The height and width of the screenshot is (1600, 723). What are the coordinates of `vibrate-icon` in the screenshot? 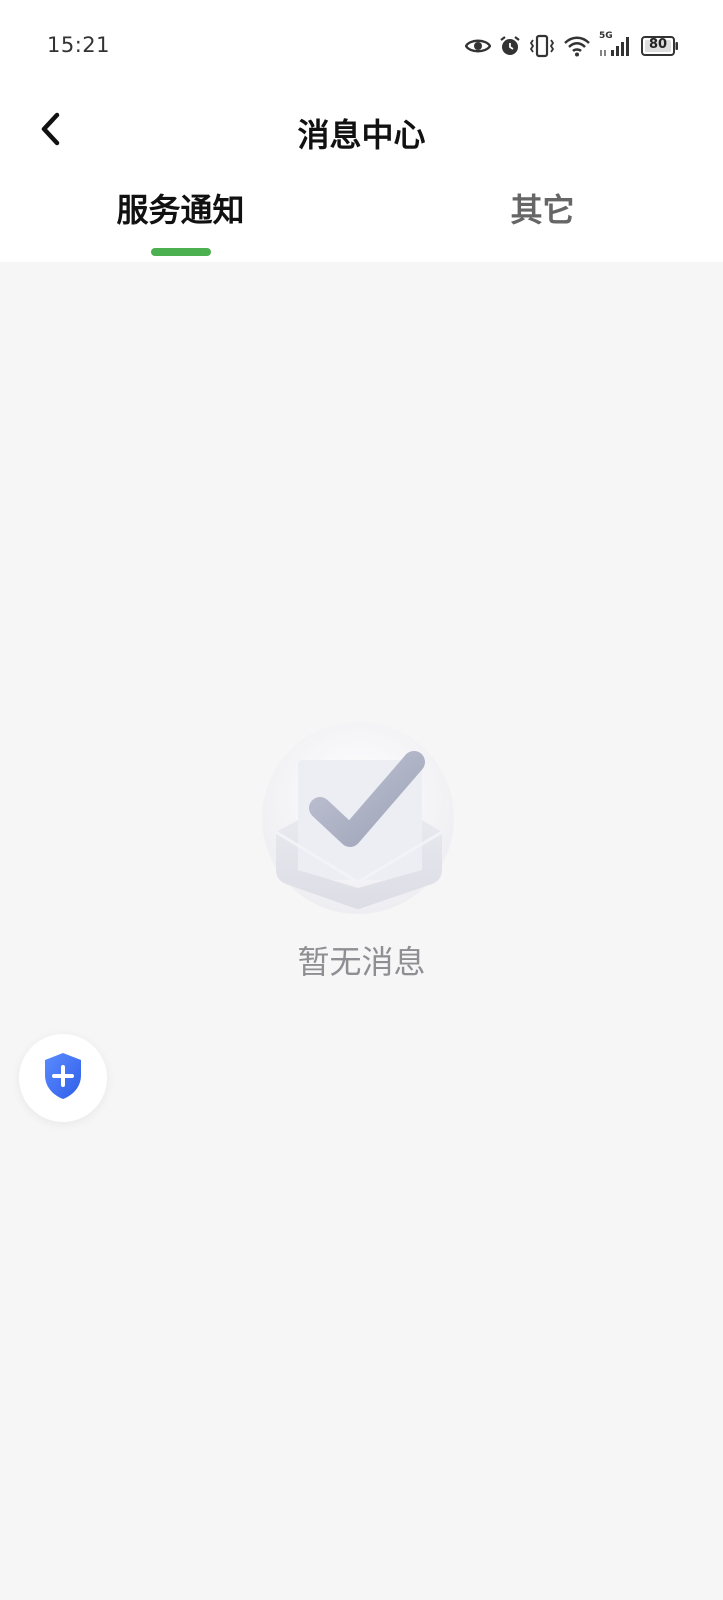 It's located at (542, 46).